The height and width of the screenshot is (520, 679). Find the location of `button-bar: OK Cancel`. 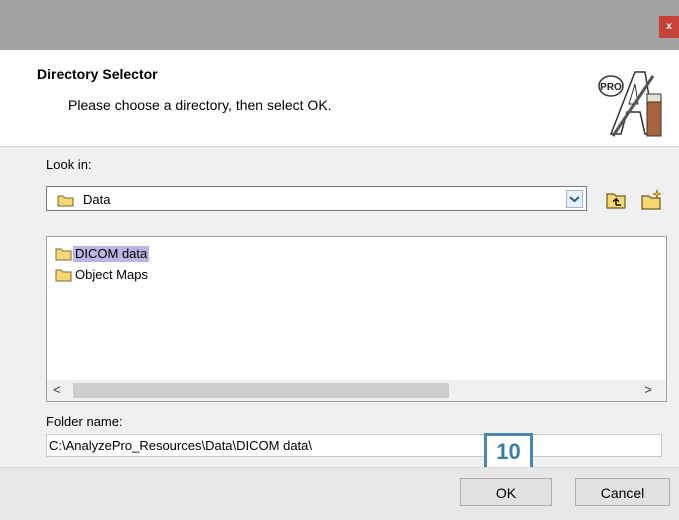

button-bar: OK Cancel is located at coordinates (339, 493).